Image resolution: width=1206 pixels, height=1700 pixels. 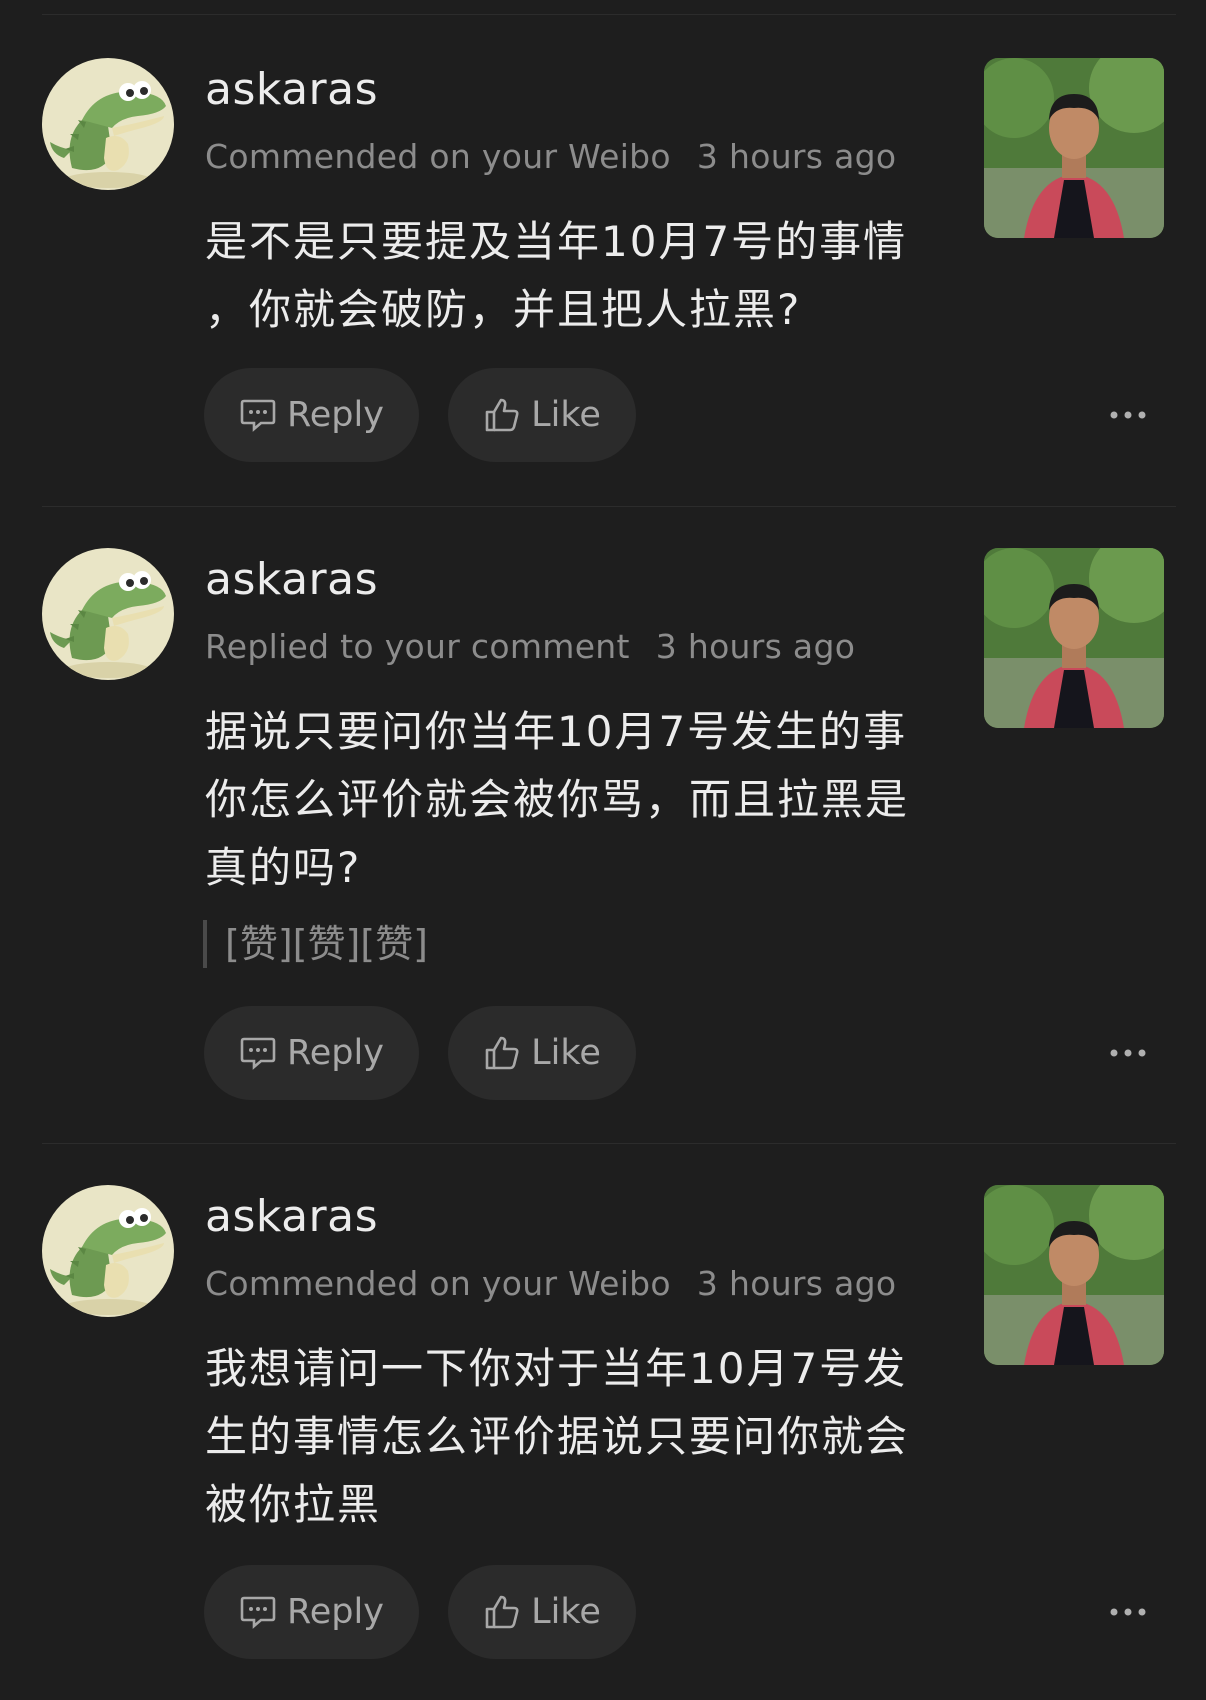 What do you see at coordinates (283, 867) in the screenshot?
I see `comment-line: 真的吗?` at bounding box center [283, 867].